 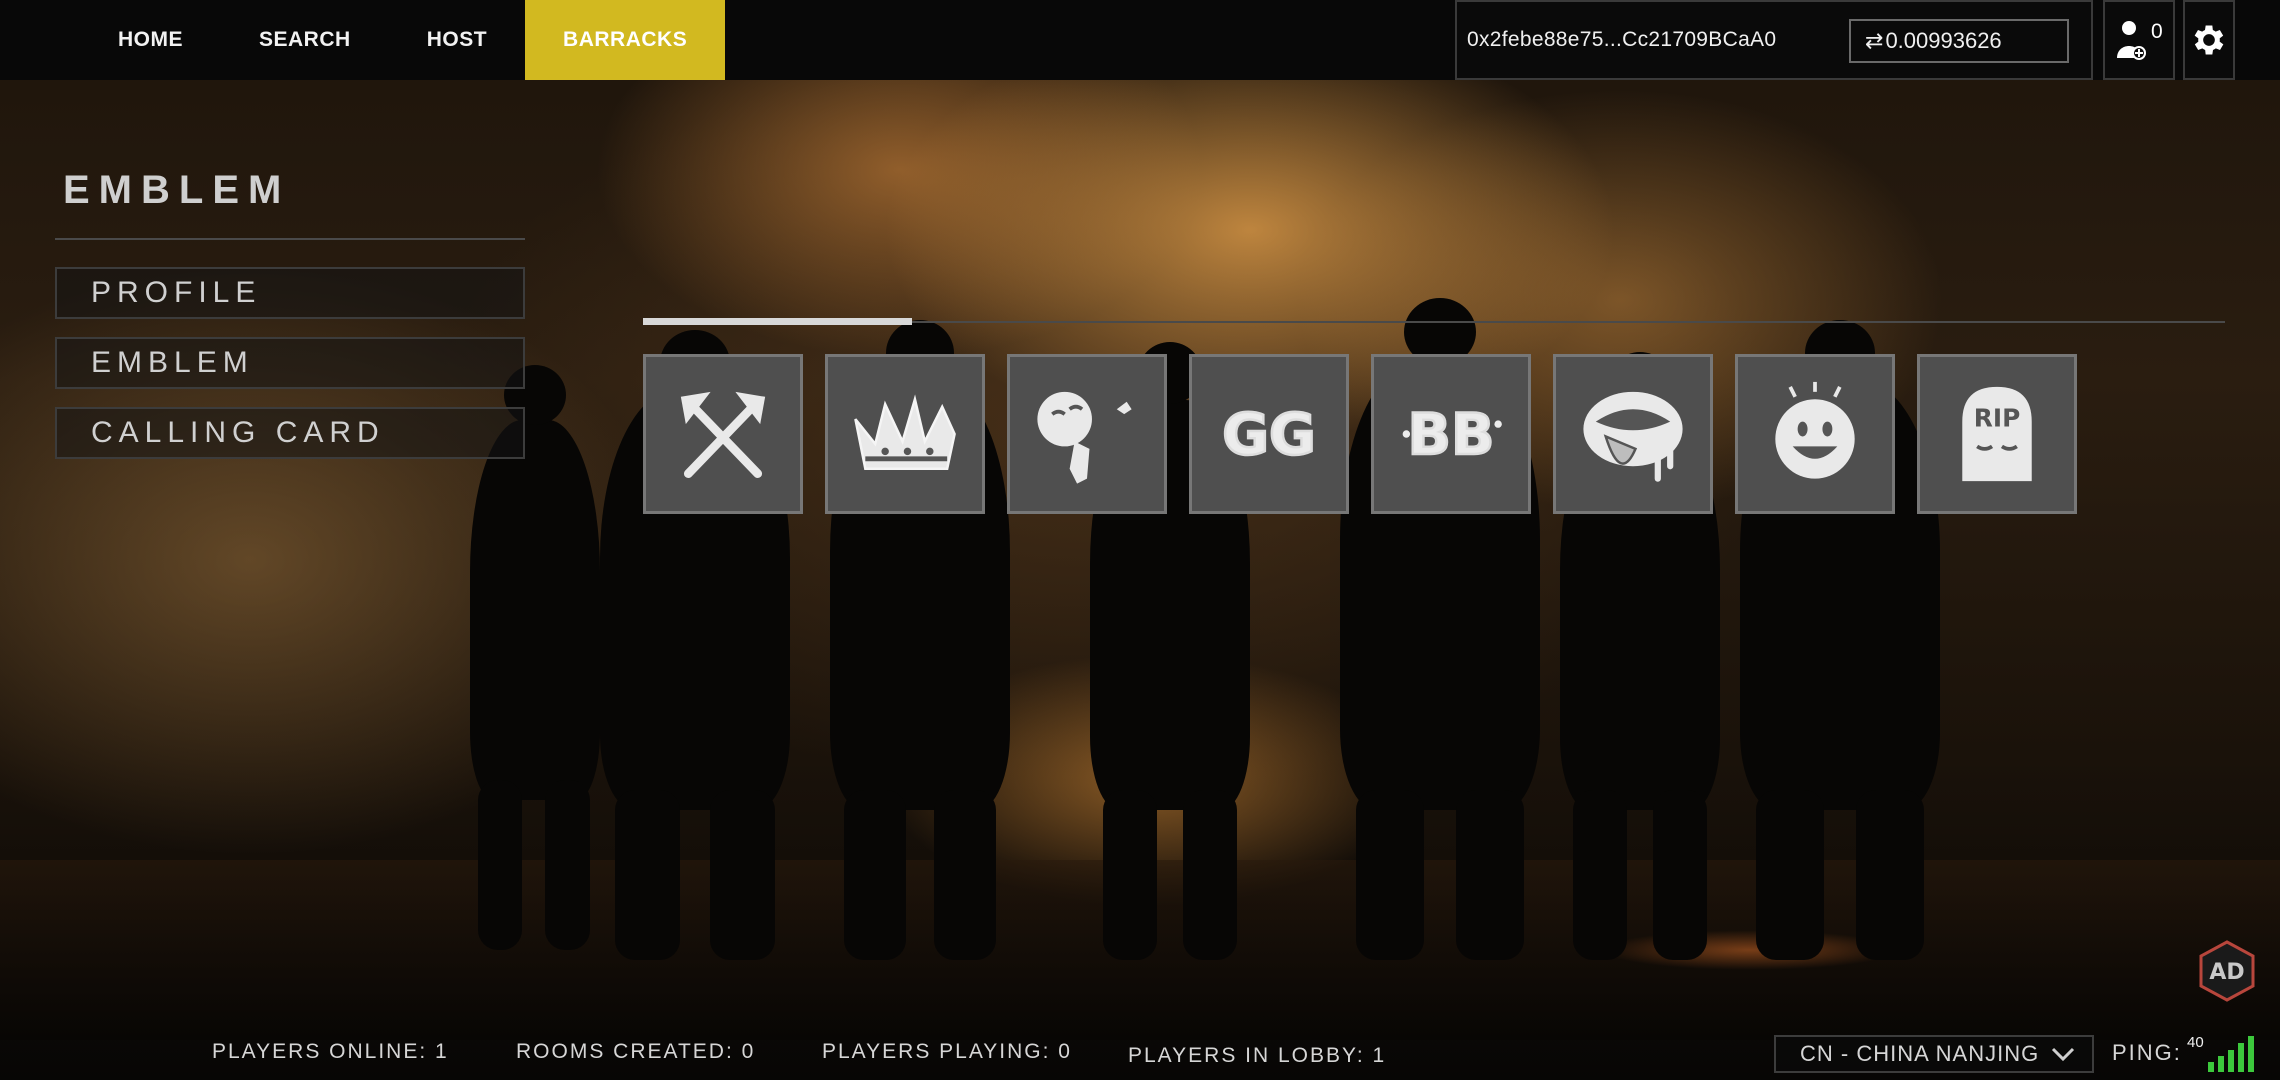 I want to click on friends-button: 0, so click(x=2139, y=40).